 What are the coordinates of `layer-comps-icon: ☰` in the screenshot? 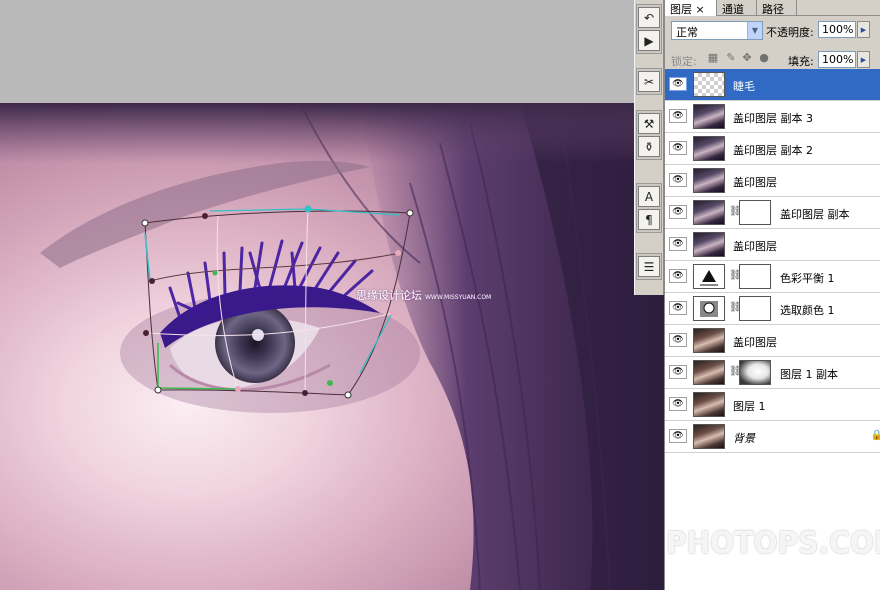 It's located at (649, 266).